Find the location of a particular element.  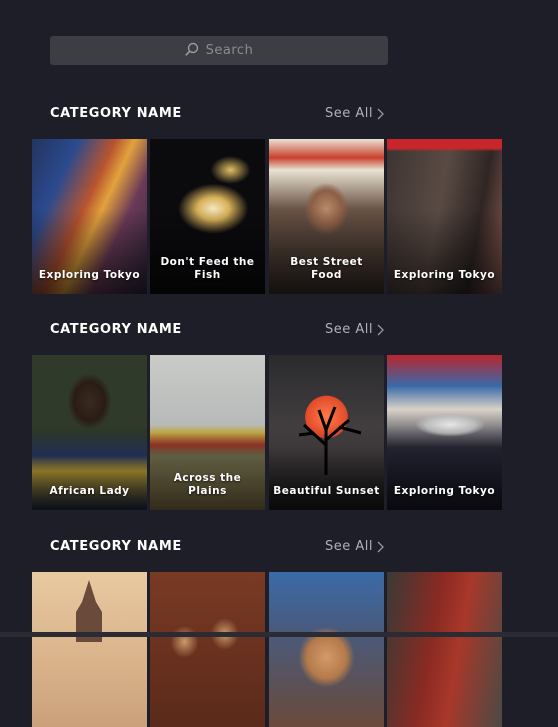

photo-card: Across the Plains is located at coordinates (207, 432).